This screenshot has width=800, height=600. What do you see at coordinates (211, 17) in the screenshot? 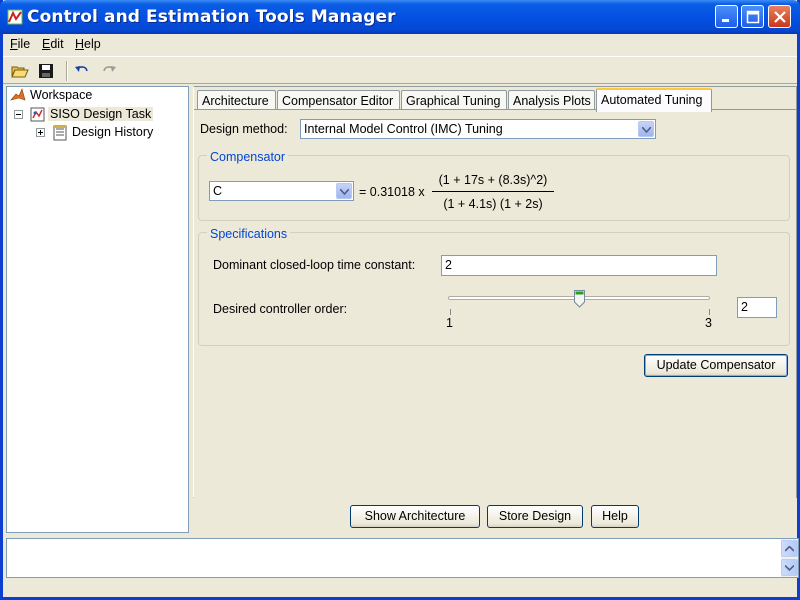
I see `window-title: Control and Estimation Tools Manager` at bounding box center [211, 17].